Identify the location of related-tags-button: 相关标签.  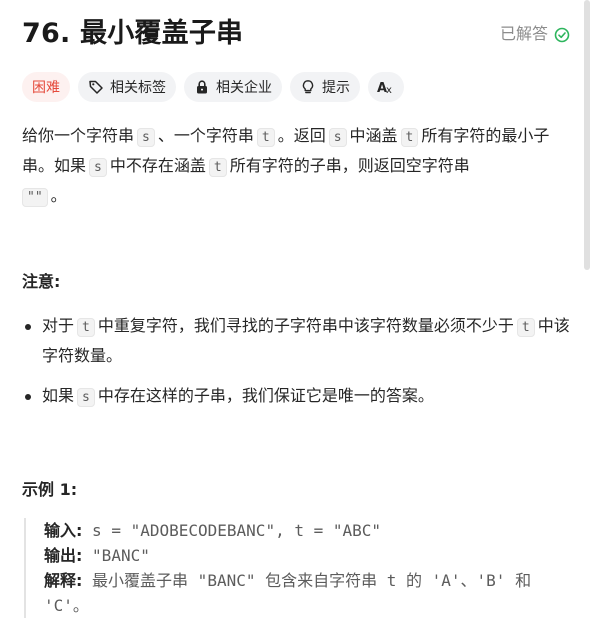
(127, 87).